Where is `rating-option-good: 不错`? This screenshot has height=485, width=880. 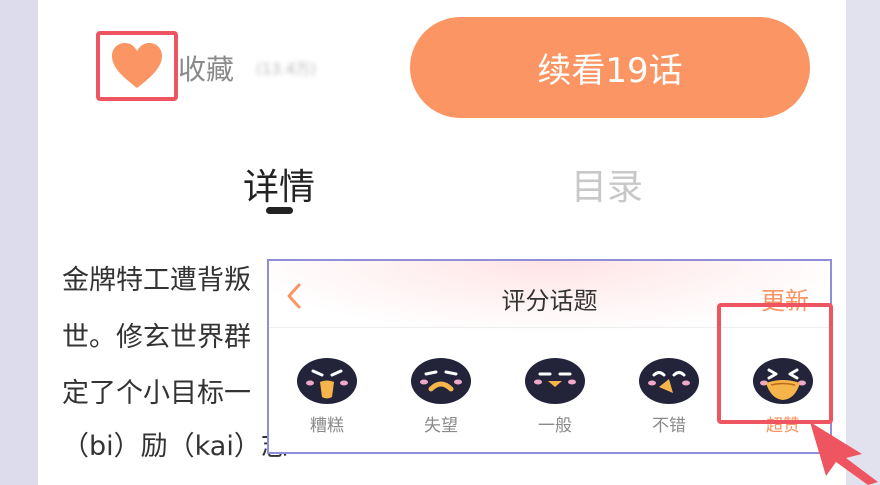
rating-option-good: 不错 is located at coordinates (669, 398).